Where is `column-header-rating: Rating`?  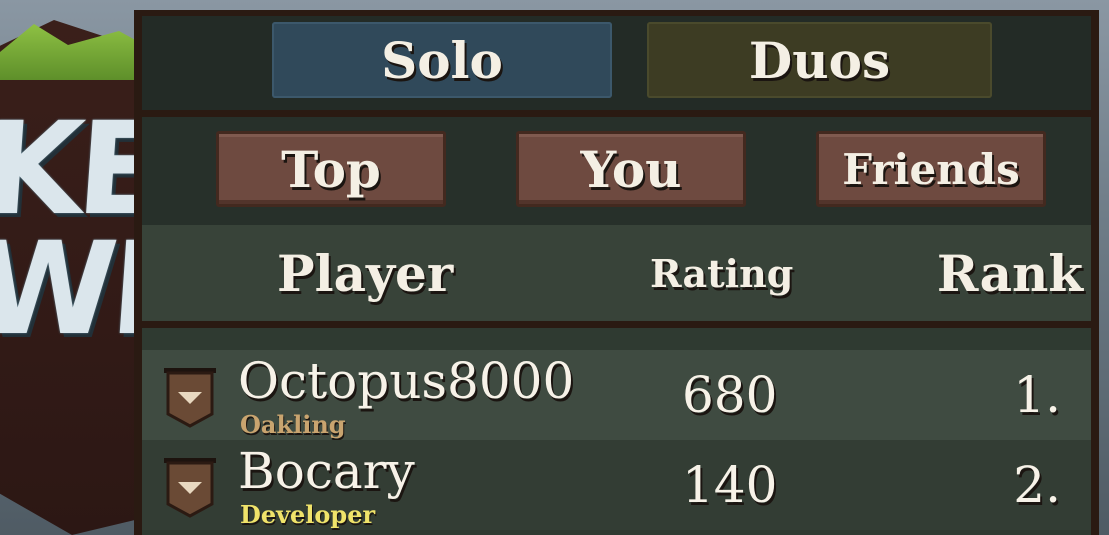 column-header-rating: Rating is located at coordinates (722, 273).